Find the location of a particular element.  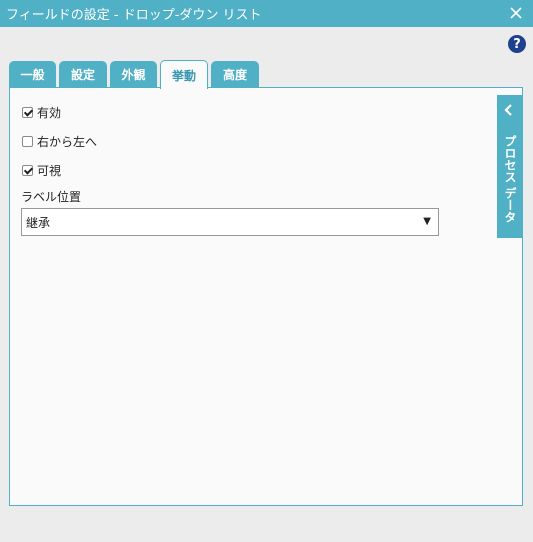

process-data-tab: プロセス データ is located at coordinates (509, 166).